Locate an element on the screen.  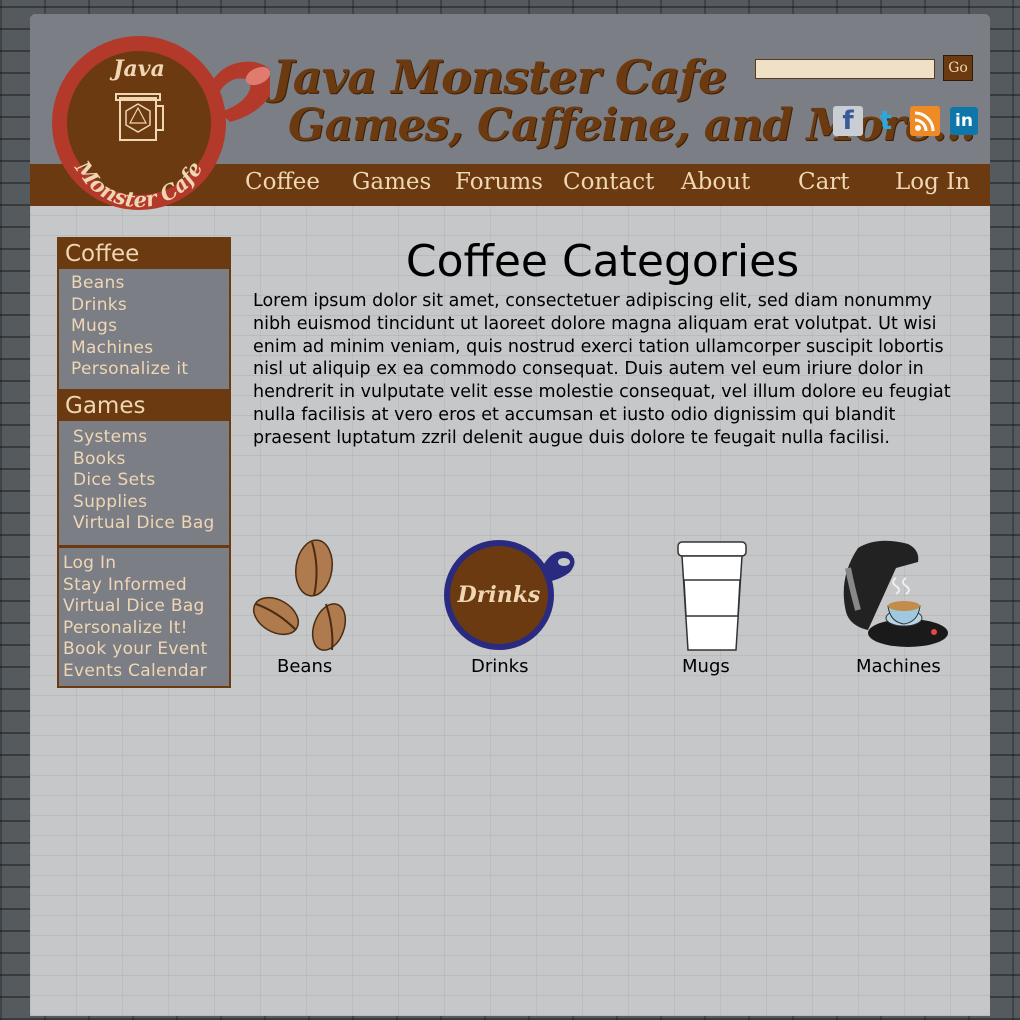
page-title: Coffee Categories is located at coordinates (602, 261).